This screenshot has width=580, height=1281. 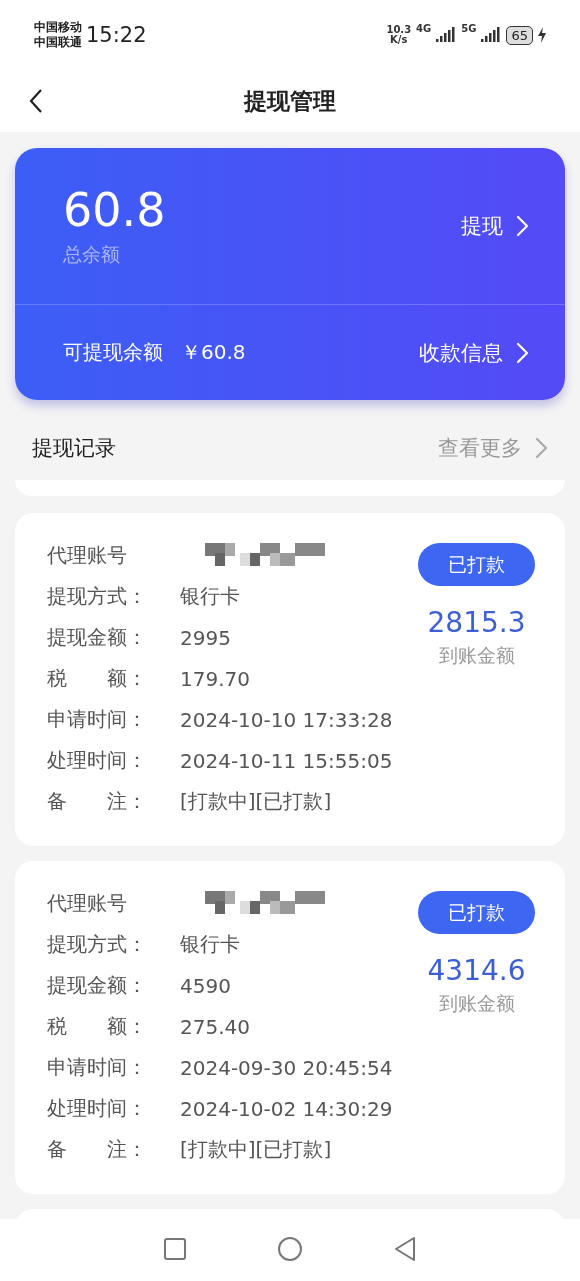 What do you see at coordinates (286, 1108) in the screenshot?
I see `field-value: 2024-10-02 14:30:29` at bounding box center [286, 1108].